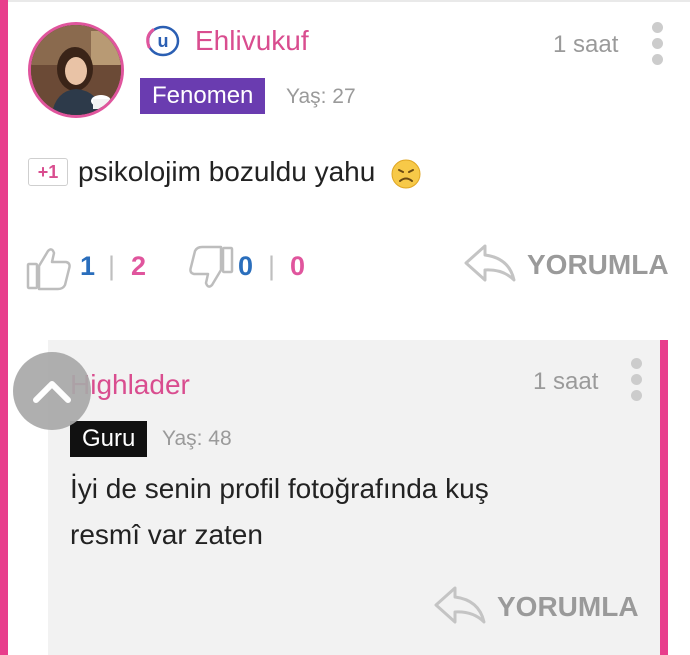  What do you see at coordinates (568, 607) in the screenshot?
I see `reply-reply-button: YORUMLA` at bounding box center [568, 607].